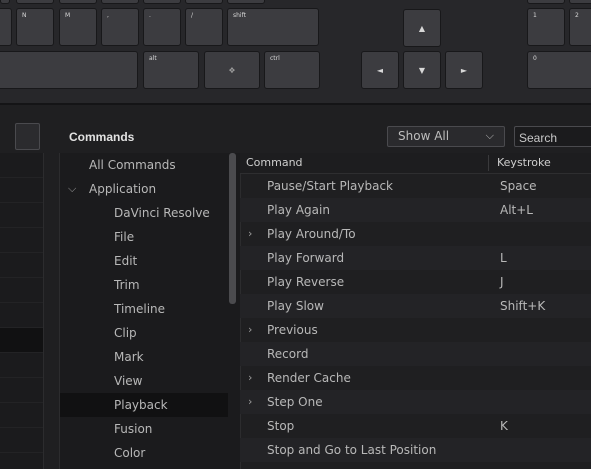 The height and width of the screenshot is (469, 591). Describe the element at coordinates (144, 189) in the screenshot. I see `category-item: ⌵ Application` at that location.